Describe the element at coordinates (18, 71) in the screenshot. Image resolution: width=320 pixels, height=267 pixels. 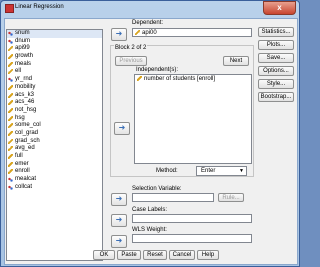
I see `variable-name: ell` at that location.